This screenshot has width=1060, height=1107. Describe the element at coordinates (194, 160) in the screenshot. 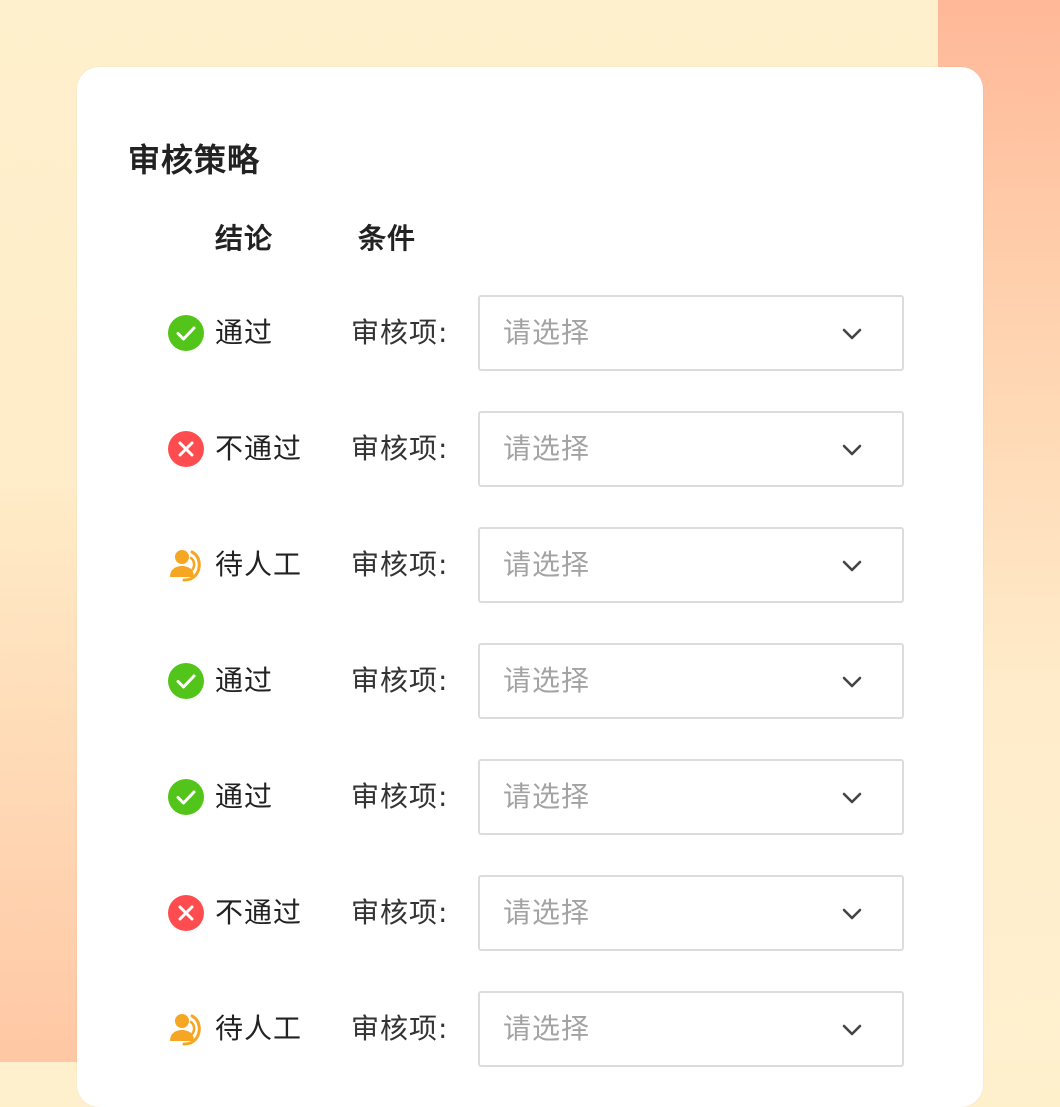

I see `page-title: 审核策略` at that location.